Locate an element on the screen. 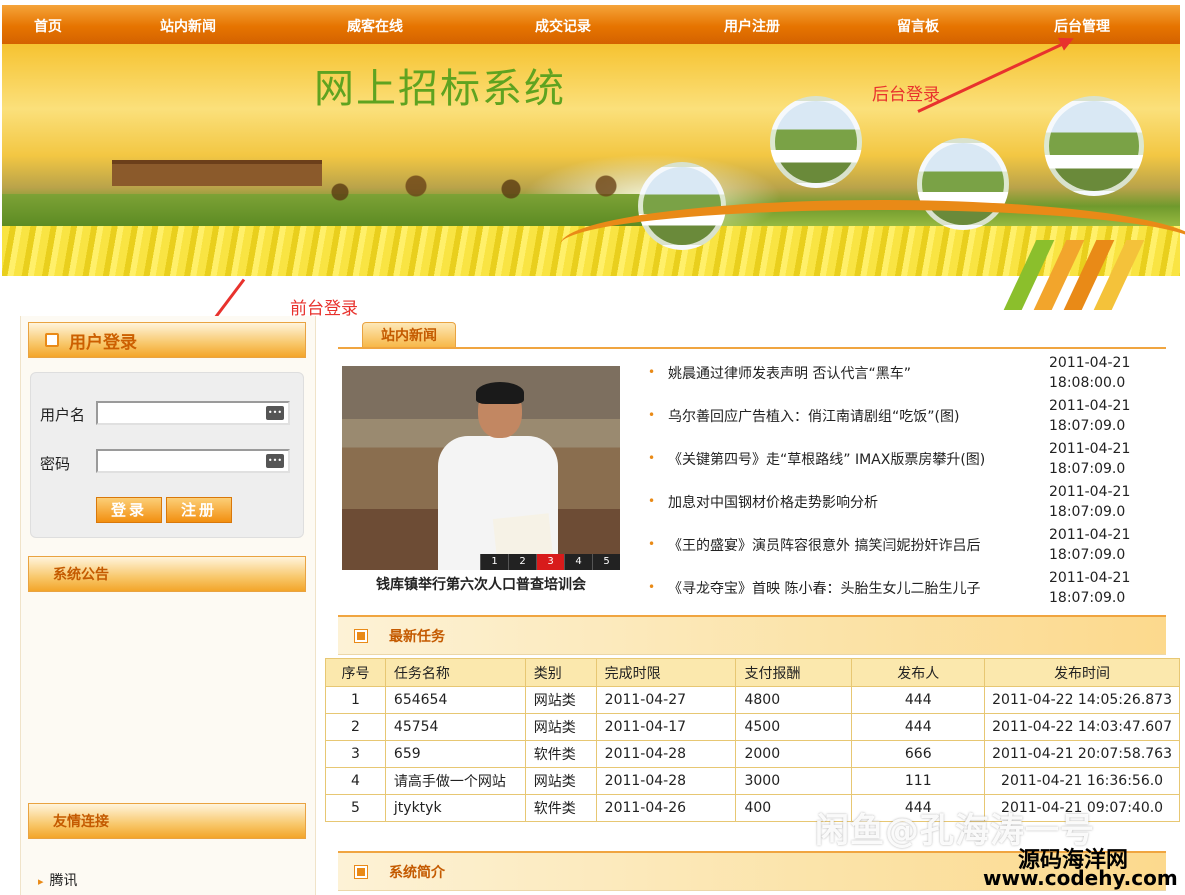  cell-publish-time: 2011-04-22 14:05:26.873 is located at coordinates (1082, 700).